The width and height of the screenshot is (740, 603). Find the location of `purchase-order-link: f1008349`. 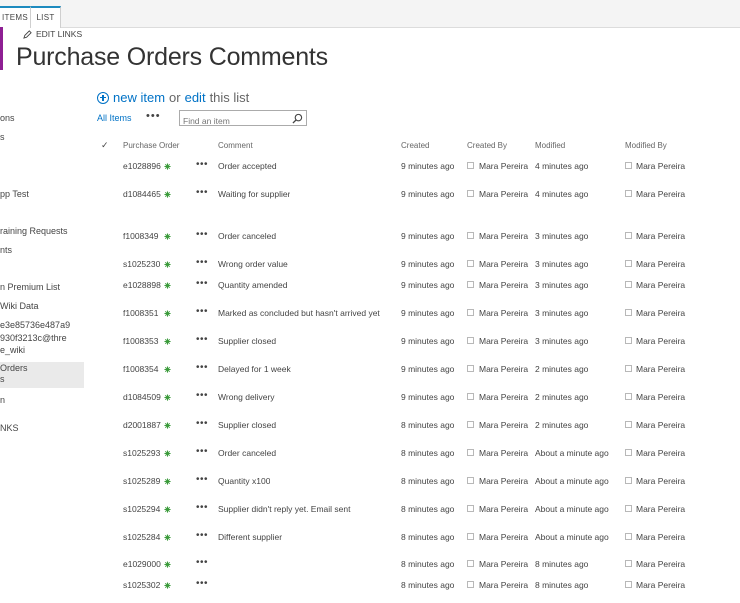

purchase-order-link: f1008349 is located at coordinates (140, 236).